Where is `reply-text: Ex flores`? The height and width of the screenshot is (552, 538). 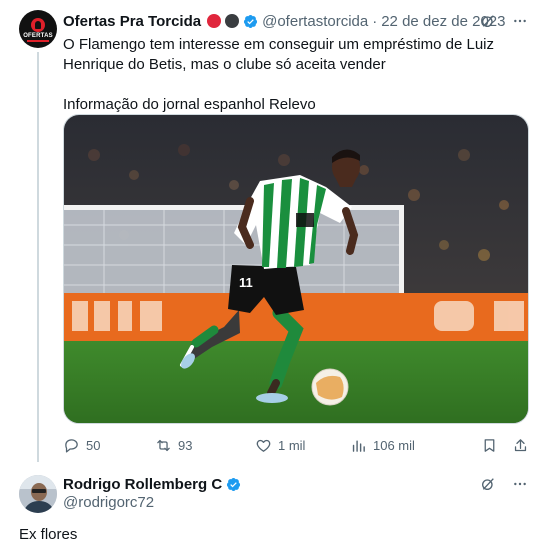
reply-text: Ex flores is located at coordinates (48, 534).